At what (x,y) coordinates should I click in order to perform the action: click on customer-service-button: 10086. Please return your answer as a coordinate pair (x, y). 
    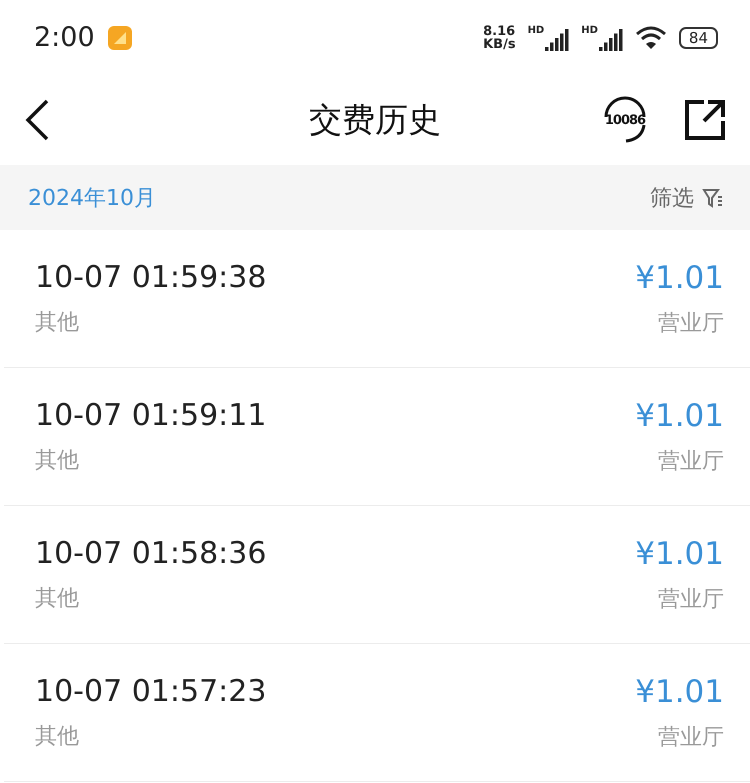
    Looking at the image, I should click on (625, 120).